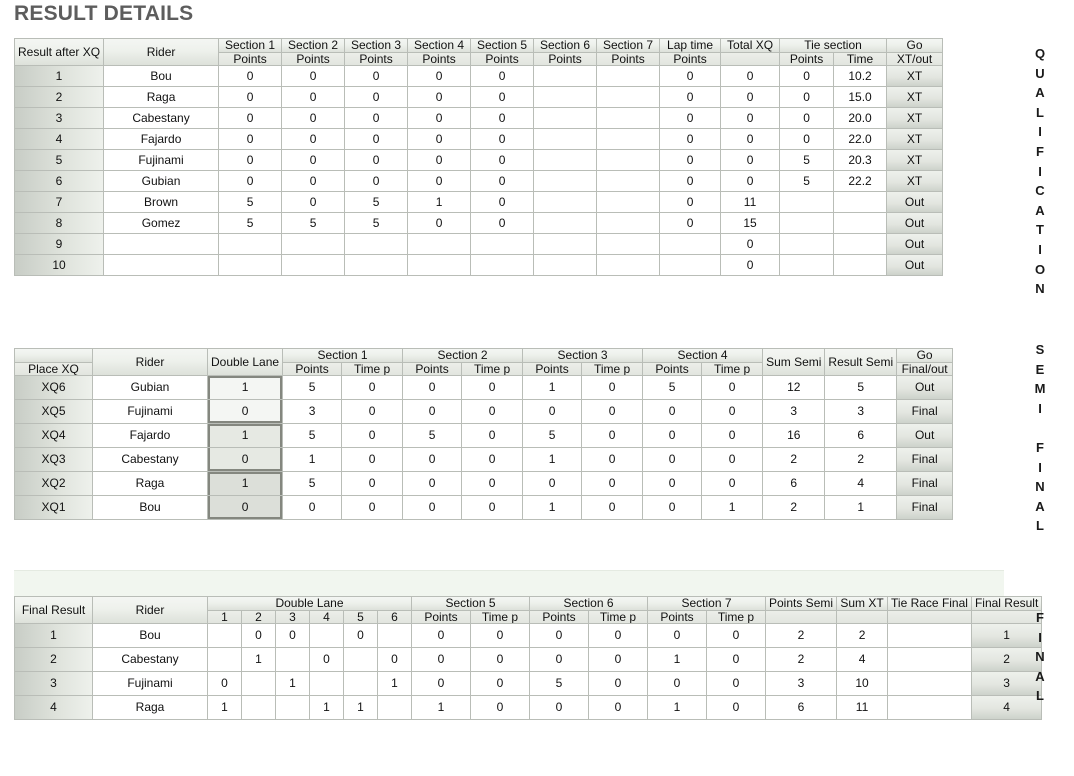 This screenshot has width=1074, height=776. What do you see at coordinates (312, 436) in the screenshot?
I see `semi-section-1-points-cell: 5` at bounding box center [312, 436].